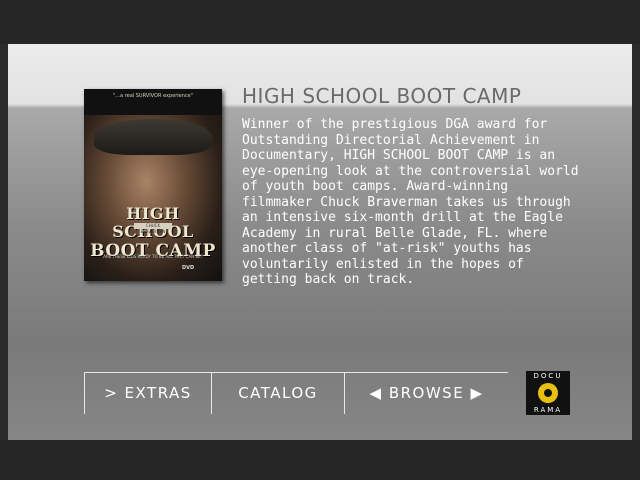 This screenshot has width=640, height=480. I want to click on poster-quote: "...a real SURVIVOR experience", so click(153, 96).